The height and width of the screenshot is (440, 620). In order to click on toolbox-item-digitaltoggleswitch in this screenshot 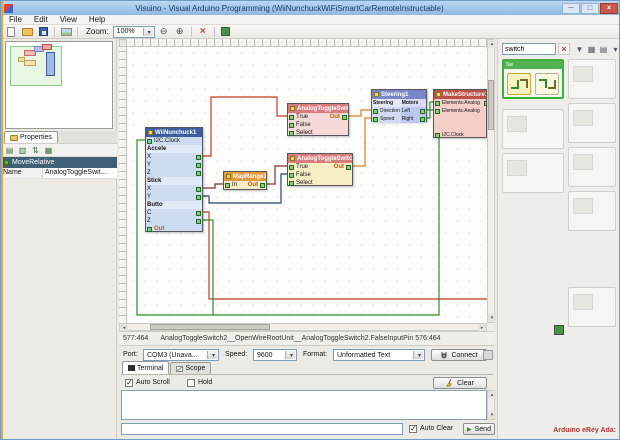, I will do `click(547, 84)`.